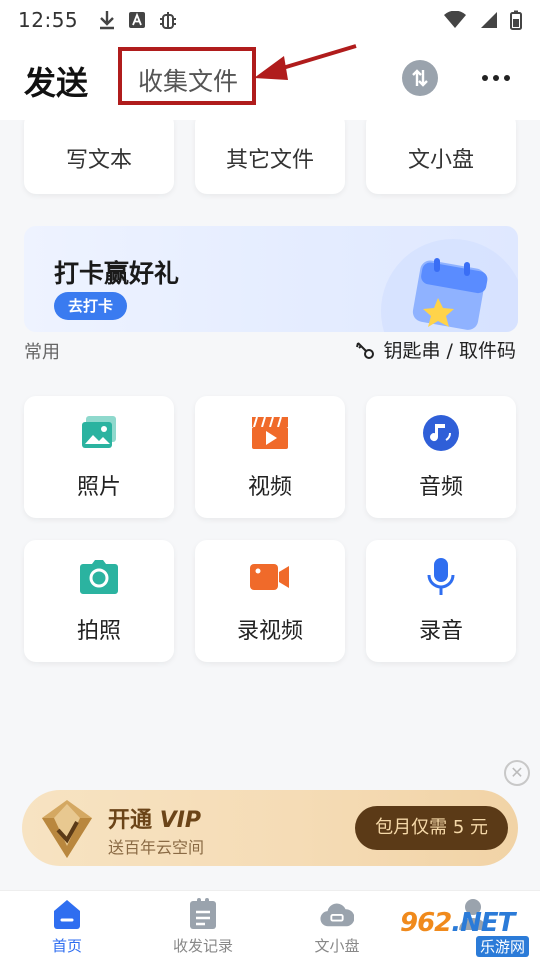 This screenshot has height=960, width=540. I want to click on mic-icon, so click(441, 577).